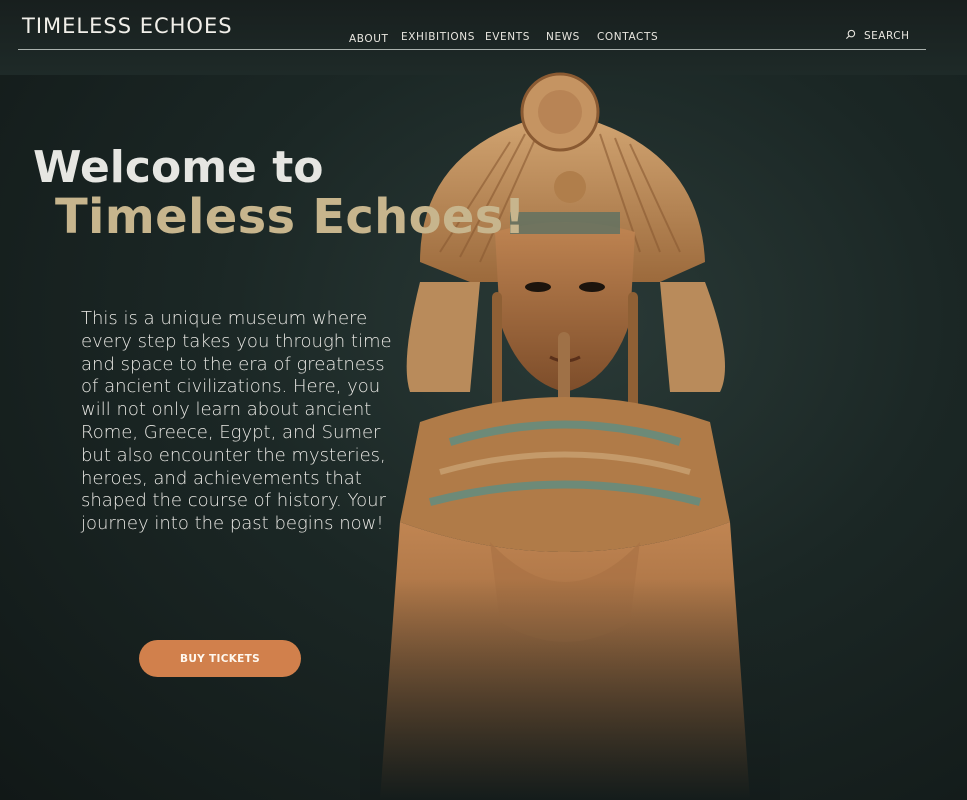 This screenshot has width=967, height=800. Describe the element at coordinates (220, 658) in the screenshot. I see `buy-tickets-button: BUY TICKETS` at that location.